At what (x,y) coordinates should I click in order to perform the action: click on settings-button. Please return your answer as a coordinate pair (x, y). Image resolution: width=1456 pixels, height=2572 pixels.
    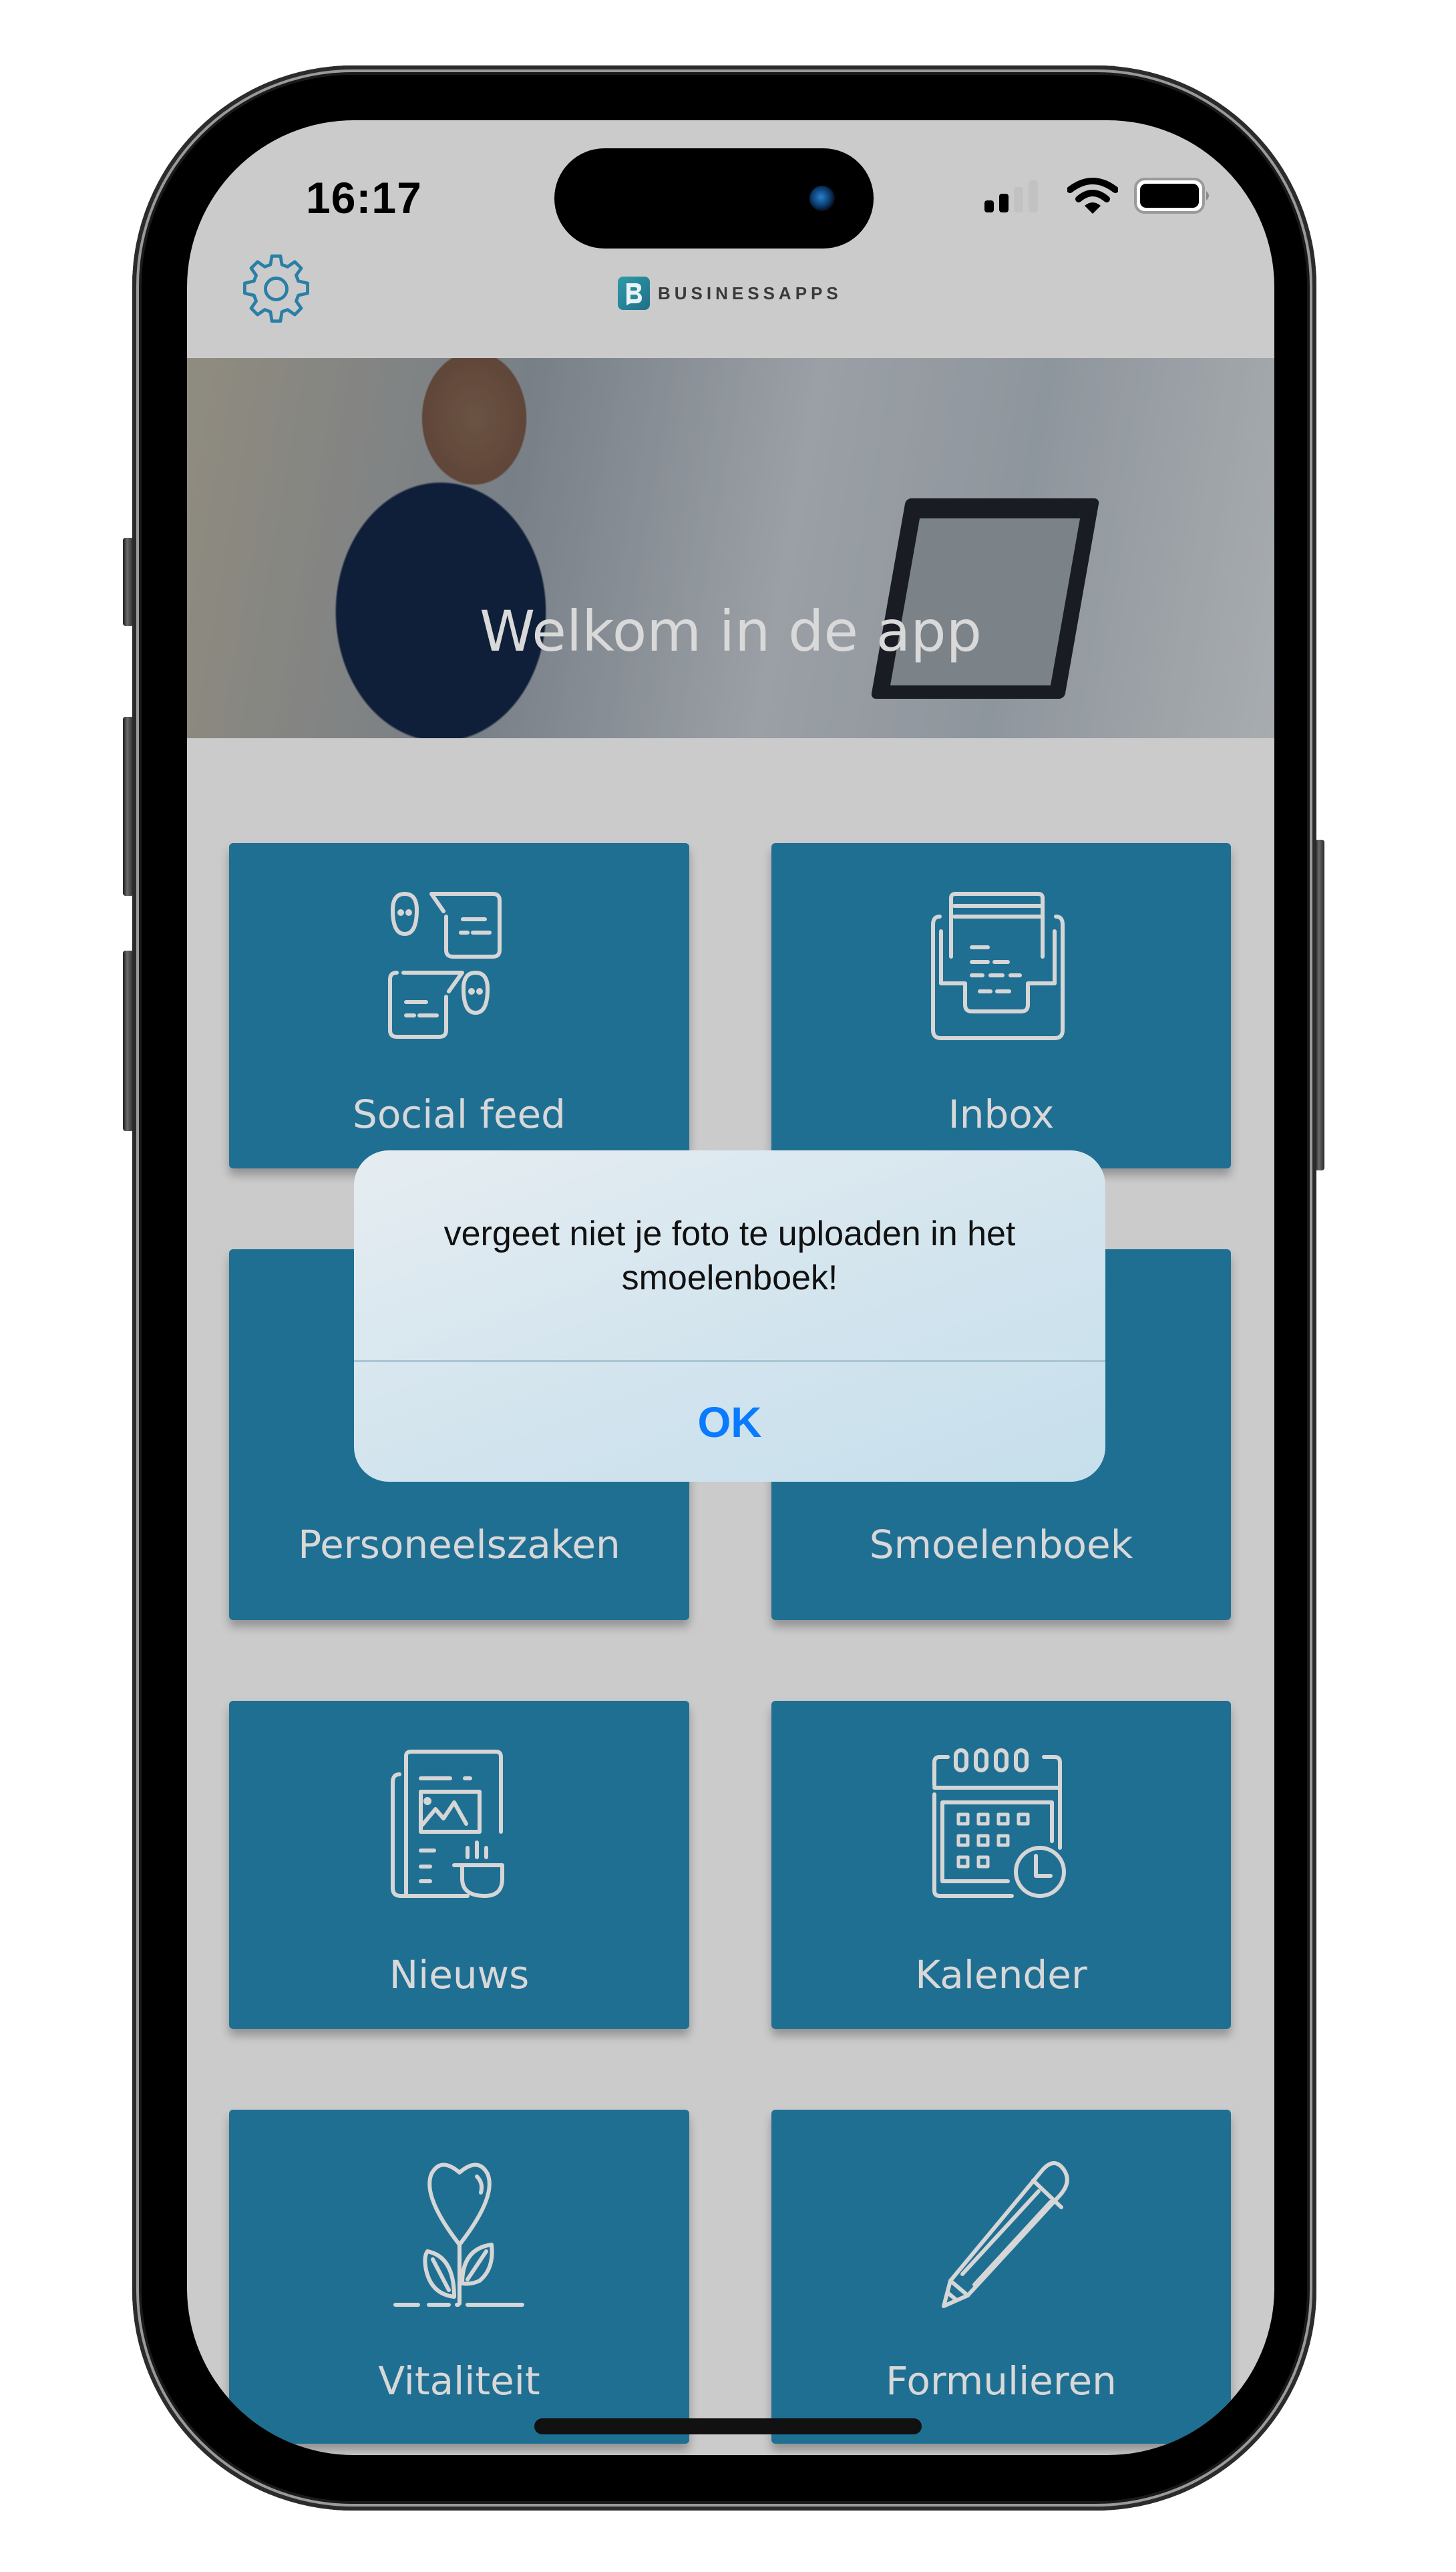
    Looking at the image, I should click on (276, 289).